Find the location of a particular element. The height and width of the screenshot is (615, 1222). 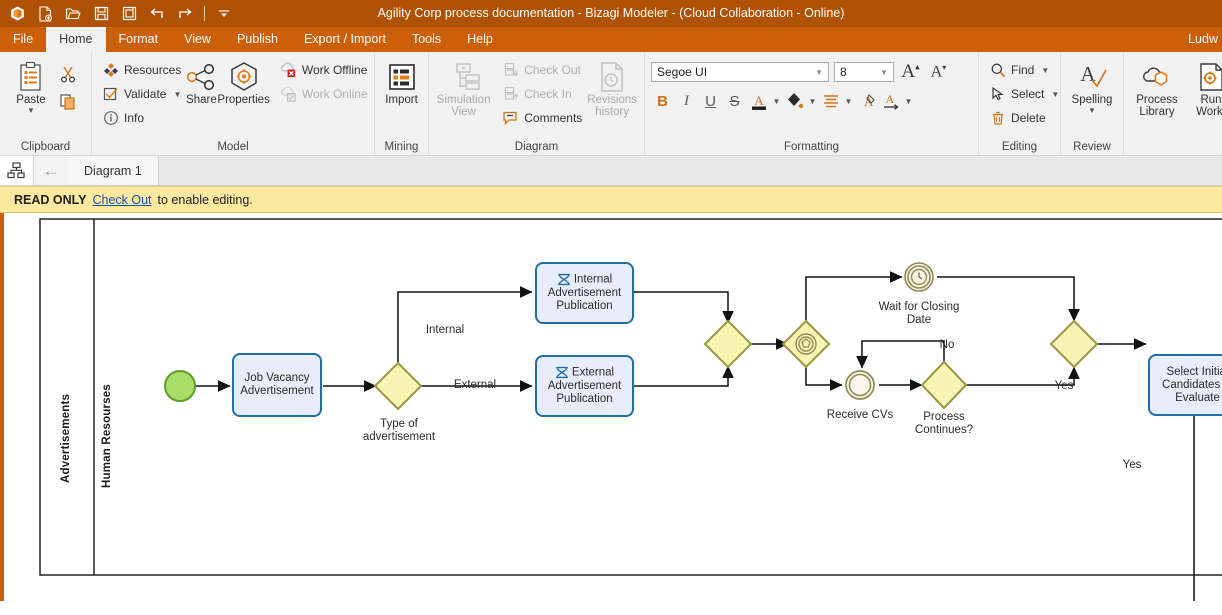

resources-button: Resources is located at coordinates (141, 70).